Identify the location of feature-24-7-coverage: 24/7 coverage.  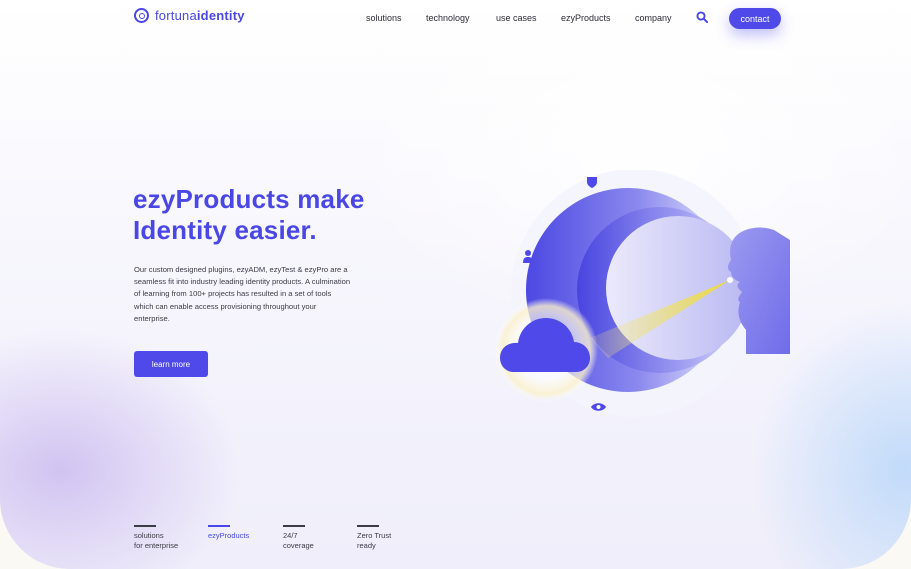
(298, 537).